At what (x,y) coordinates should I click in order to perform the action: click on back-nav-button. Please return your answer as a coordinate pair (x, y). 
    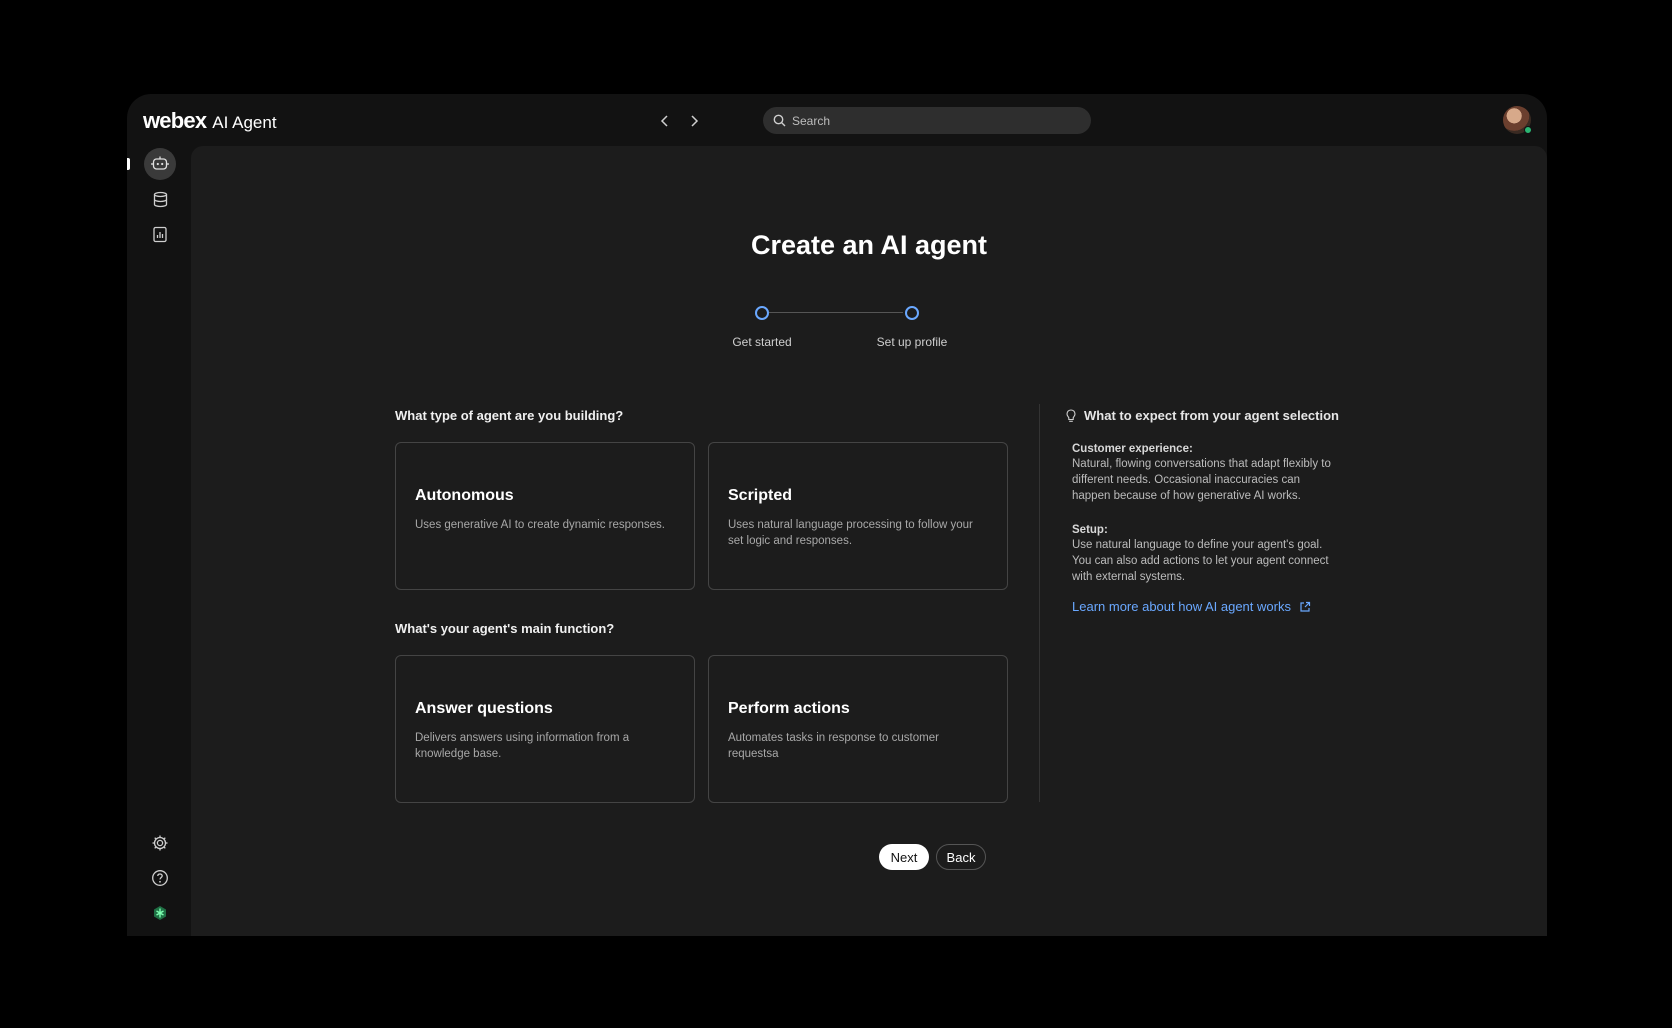
    Looking at the image, I should click on (665, 121).